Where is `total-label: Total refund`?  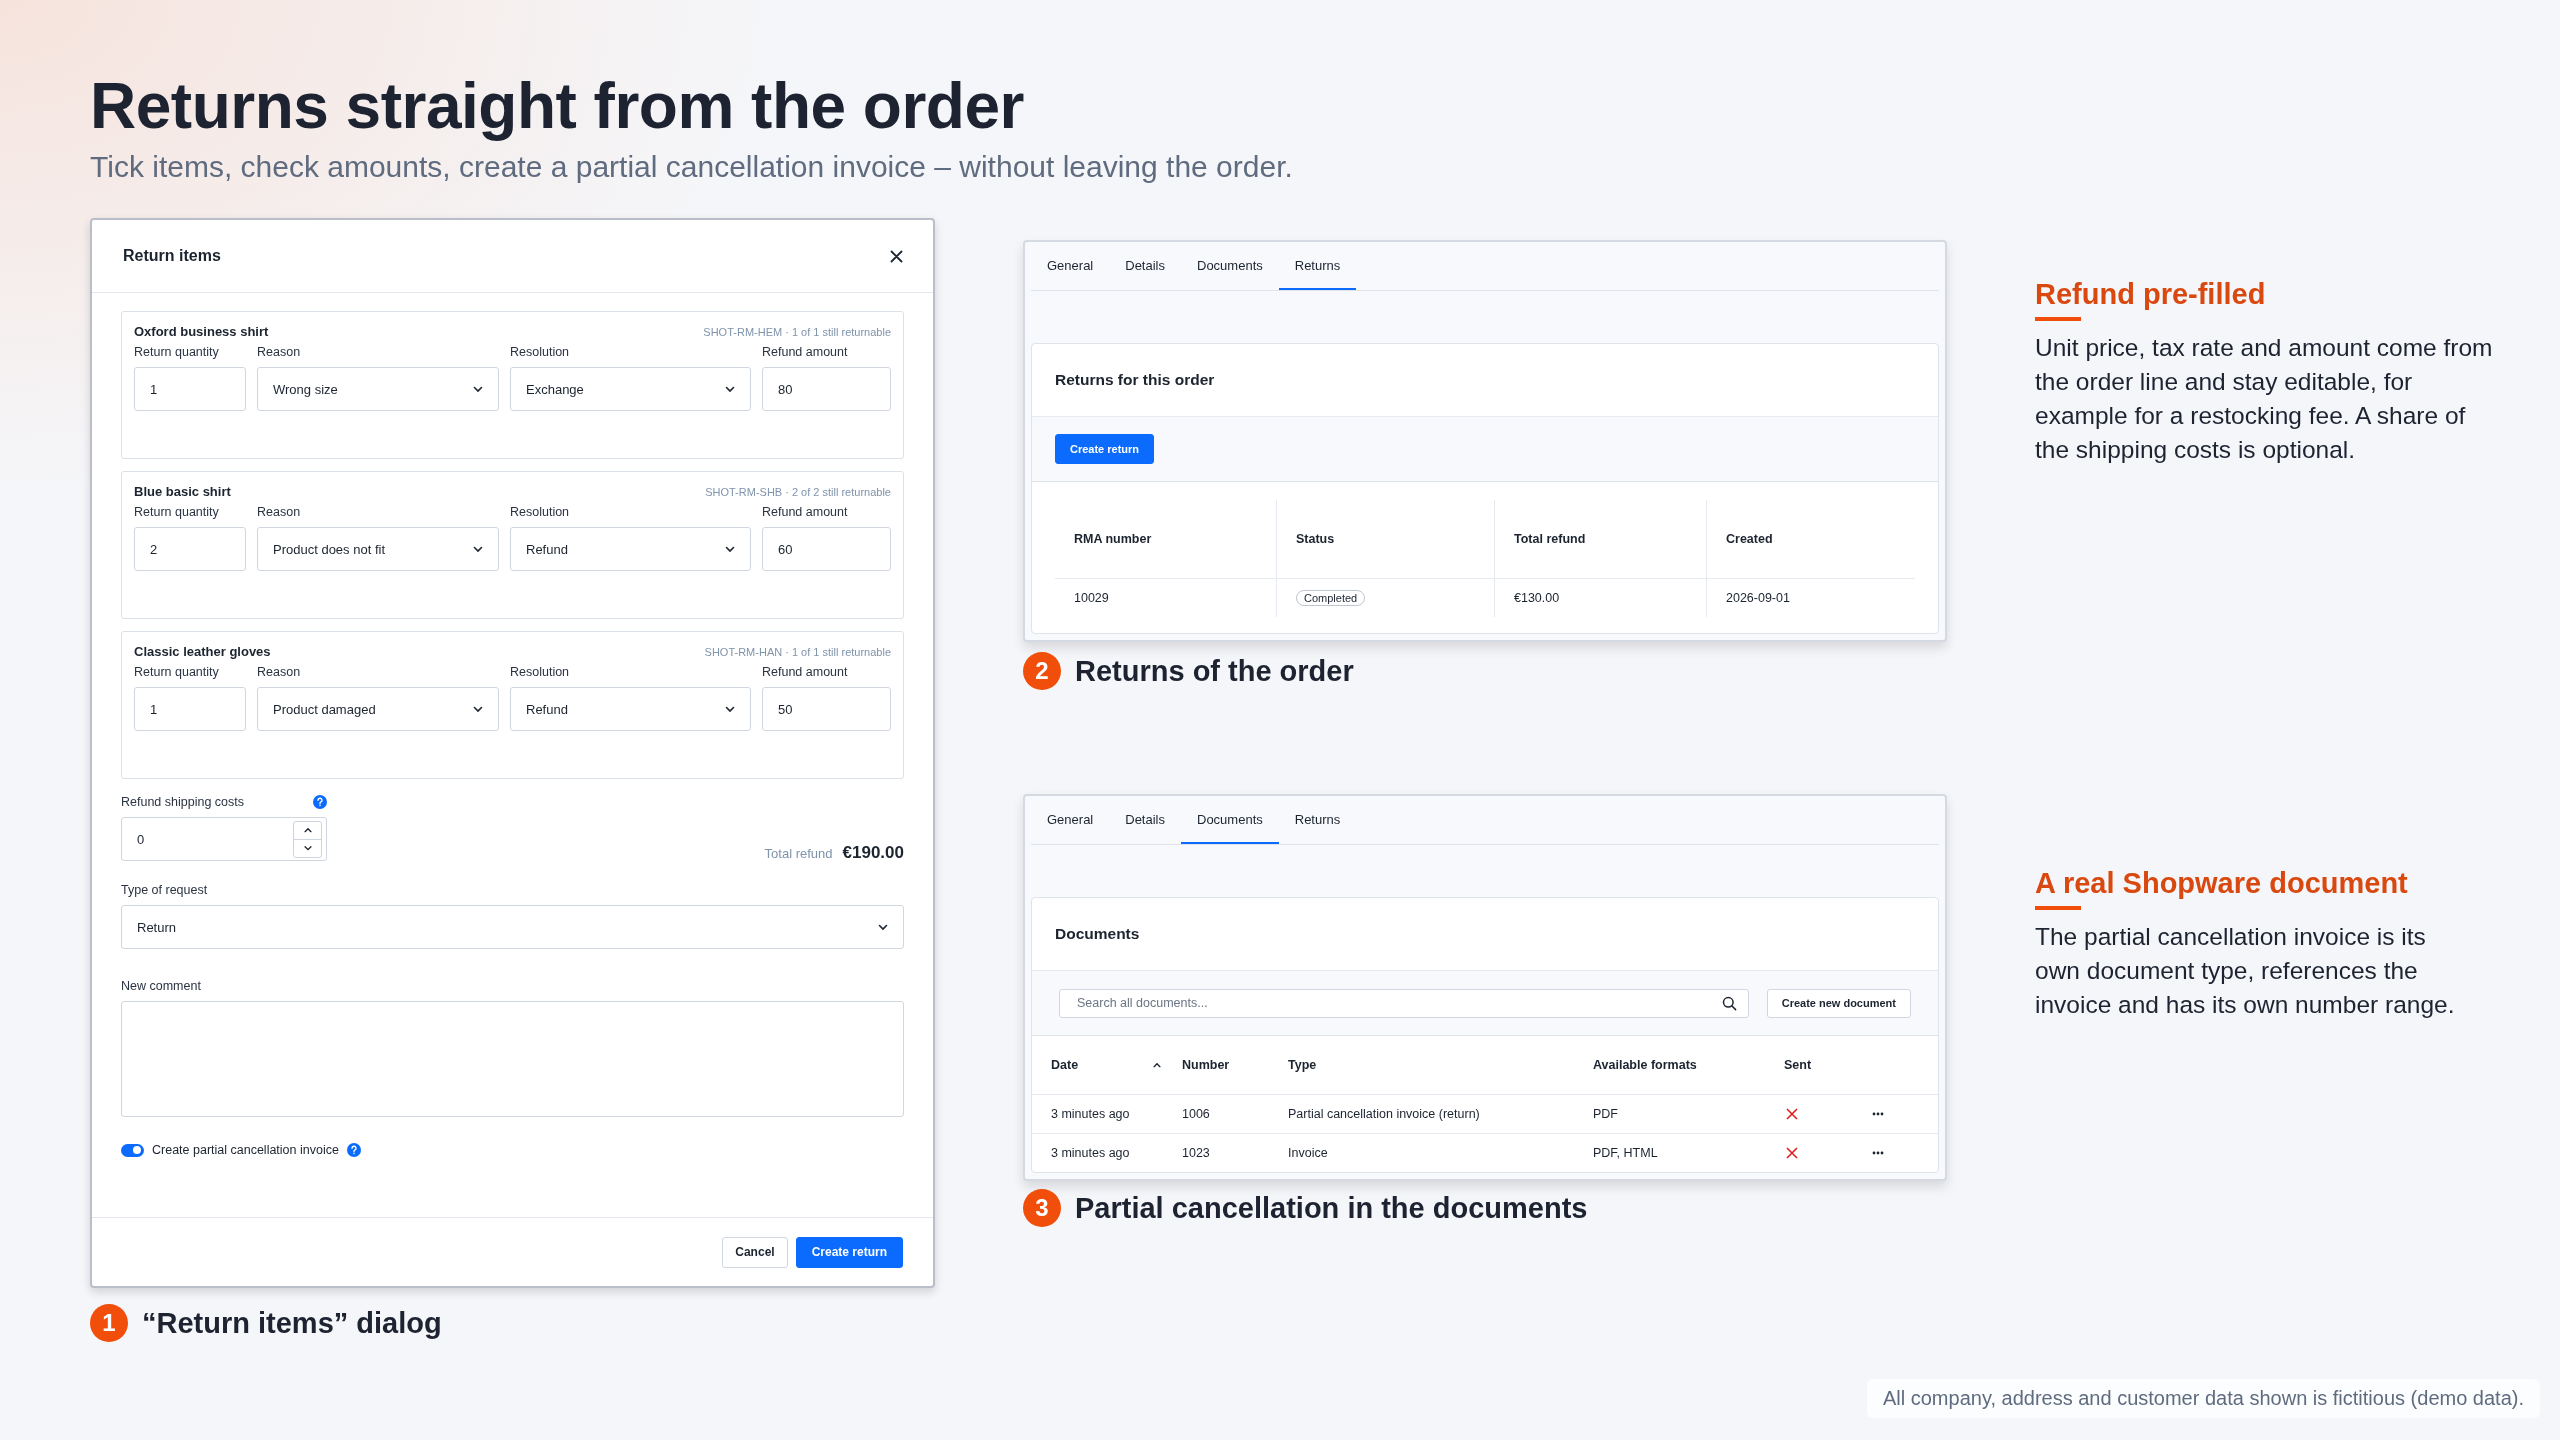
total-label: Total refund is located at coordinates (798, 853).